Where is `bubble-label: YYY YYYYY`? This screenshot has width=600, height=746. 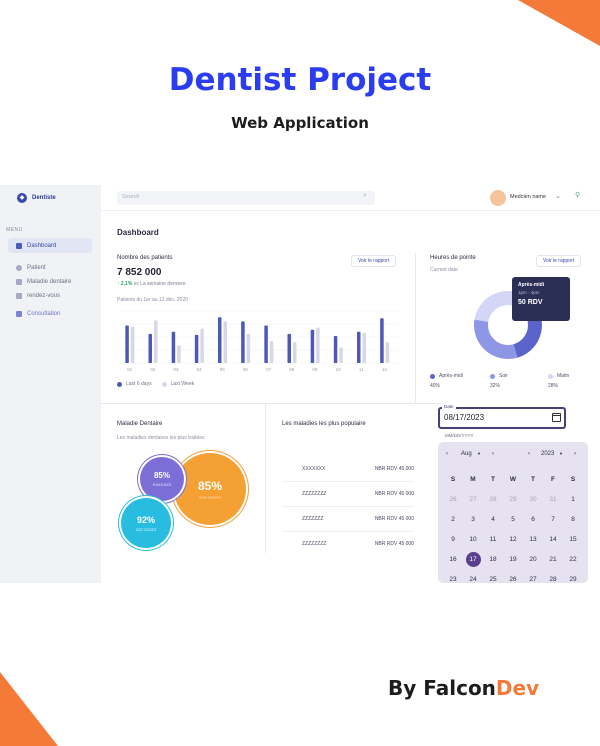
bubble-label: YYY YYYYY is located at coordinates (210, 497).